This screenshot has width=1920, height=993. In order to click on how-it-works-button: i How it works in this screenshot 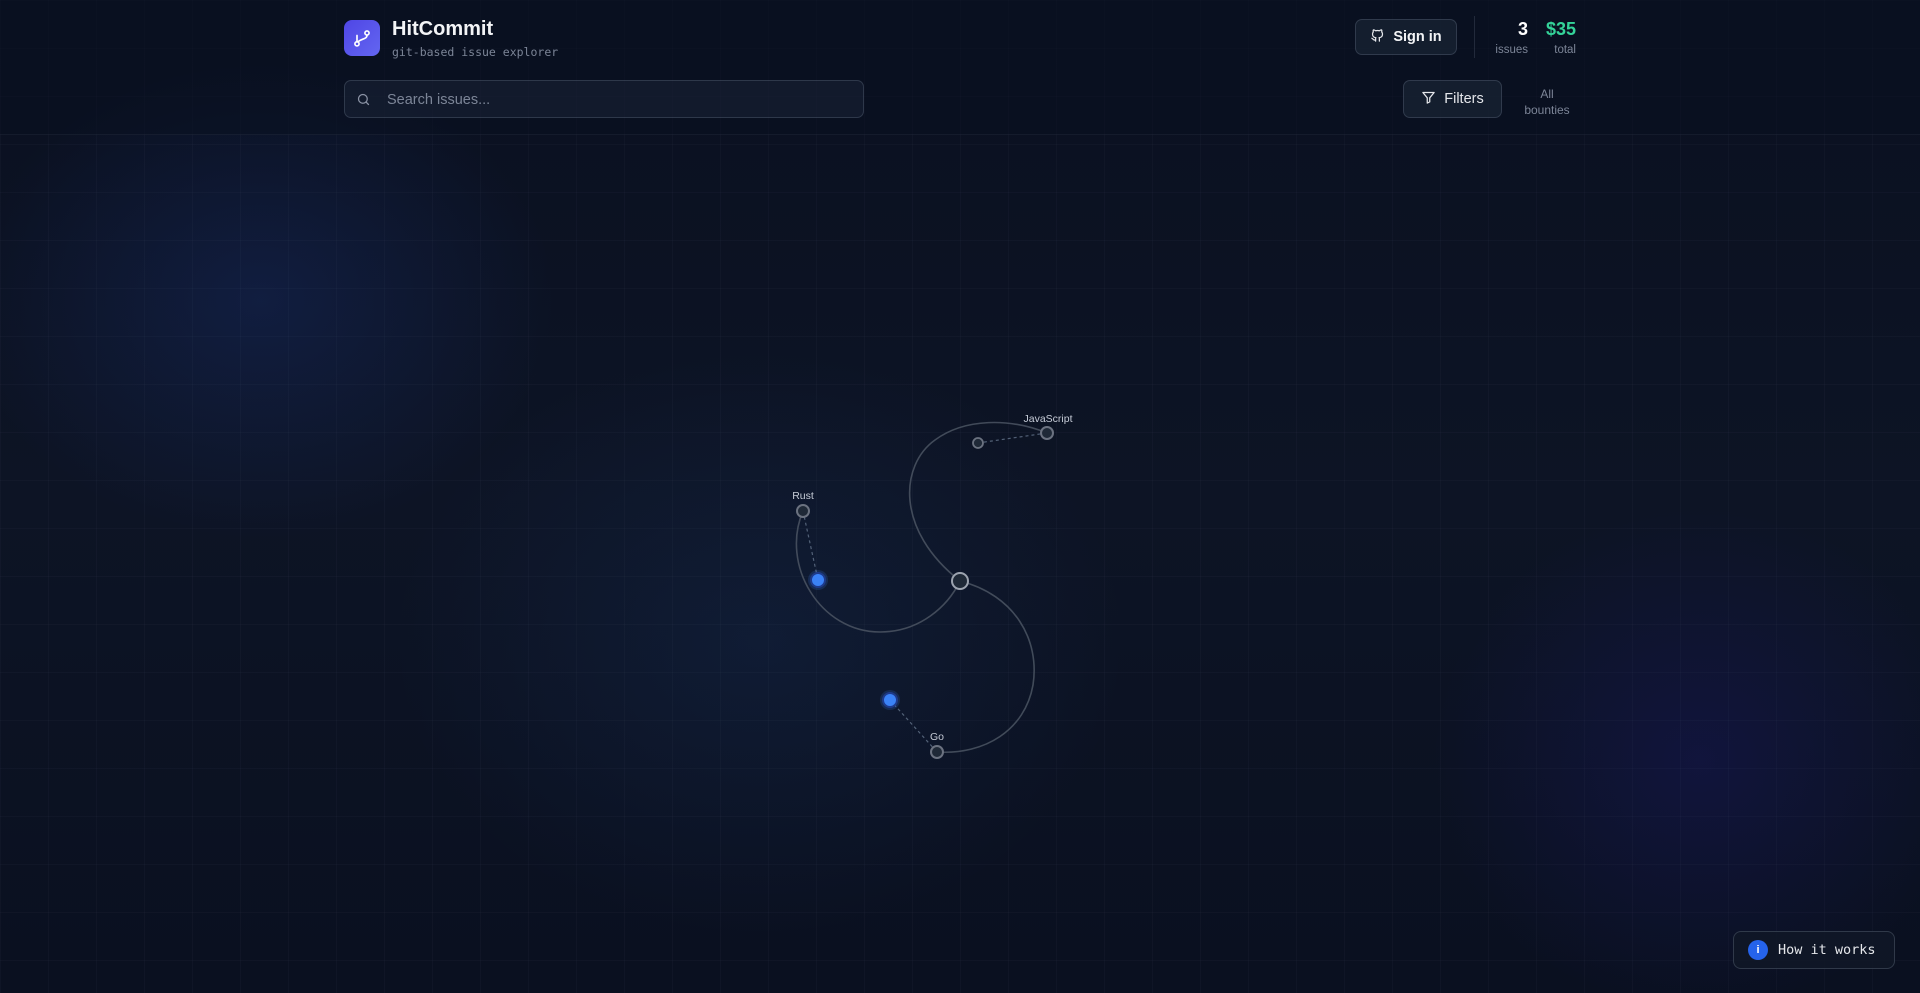, I will do `click(1814, 950)`.